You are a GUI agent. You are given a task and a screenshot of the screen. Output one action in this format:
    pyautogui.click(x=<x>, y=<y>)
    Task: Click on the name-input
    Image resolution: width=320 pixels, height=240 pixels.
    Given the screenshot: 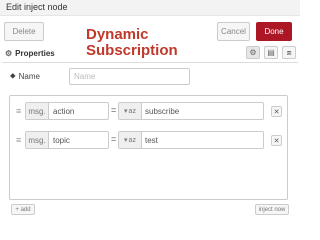 What is the action you would take?
    pyautogui.click(x=129, y=76)
    